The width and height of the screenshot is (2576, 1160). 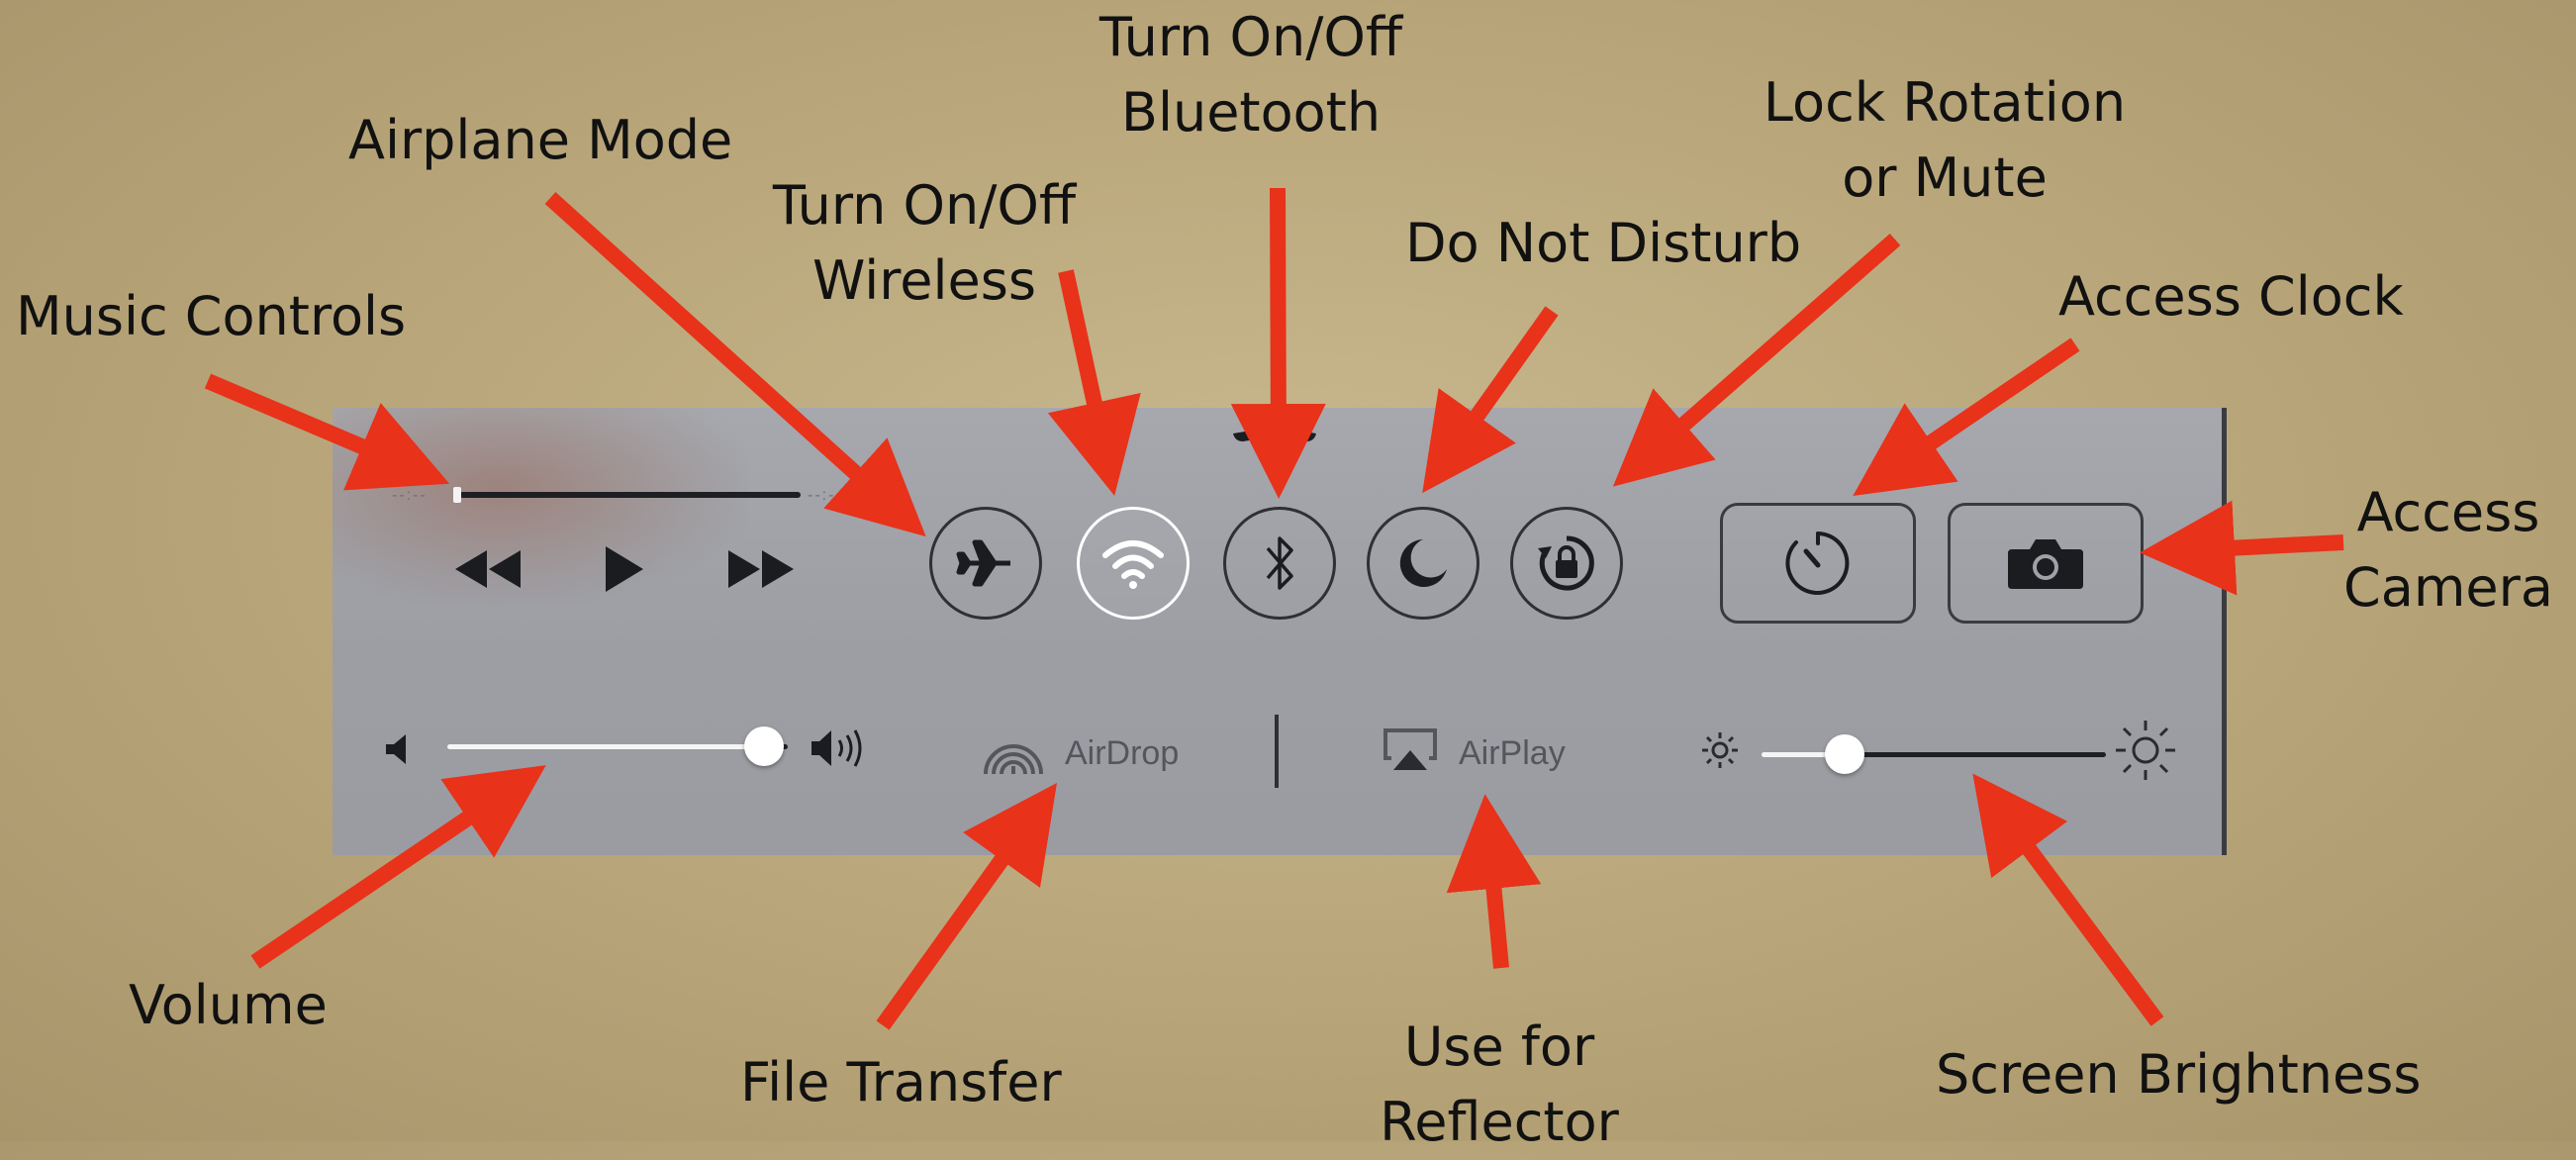 What do you see at coordinates (1122, 753) in the screenshot?
I see `airdrop-label: AirDrop` at bounding box center [1122, 753].